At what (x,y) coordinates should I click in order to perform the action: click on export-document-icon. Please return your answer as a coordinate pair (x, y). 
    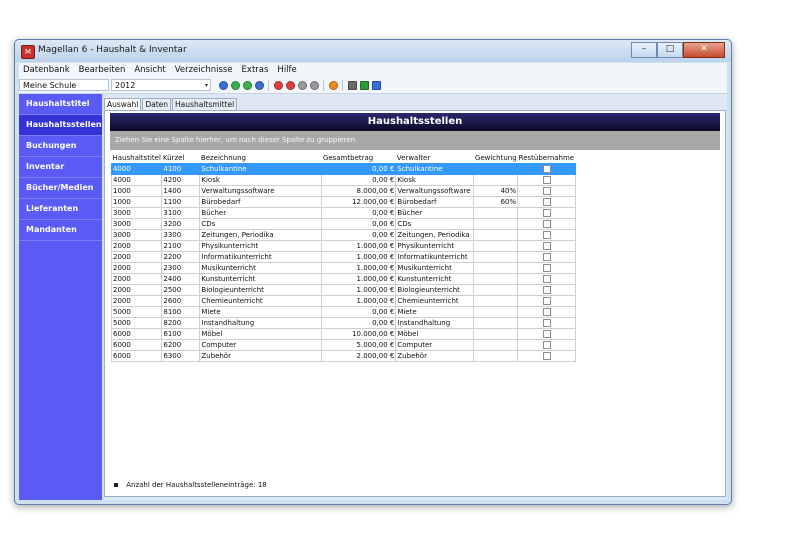
    Looking at the image, I should click on (376, 85).